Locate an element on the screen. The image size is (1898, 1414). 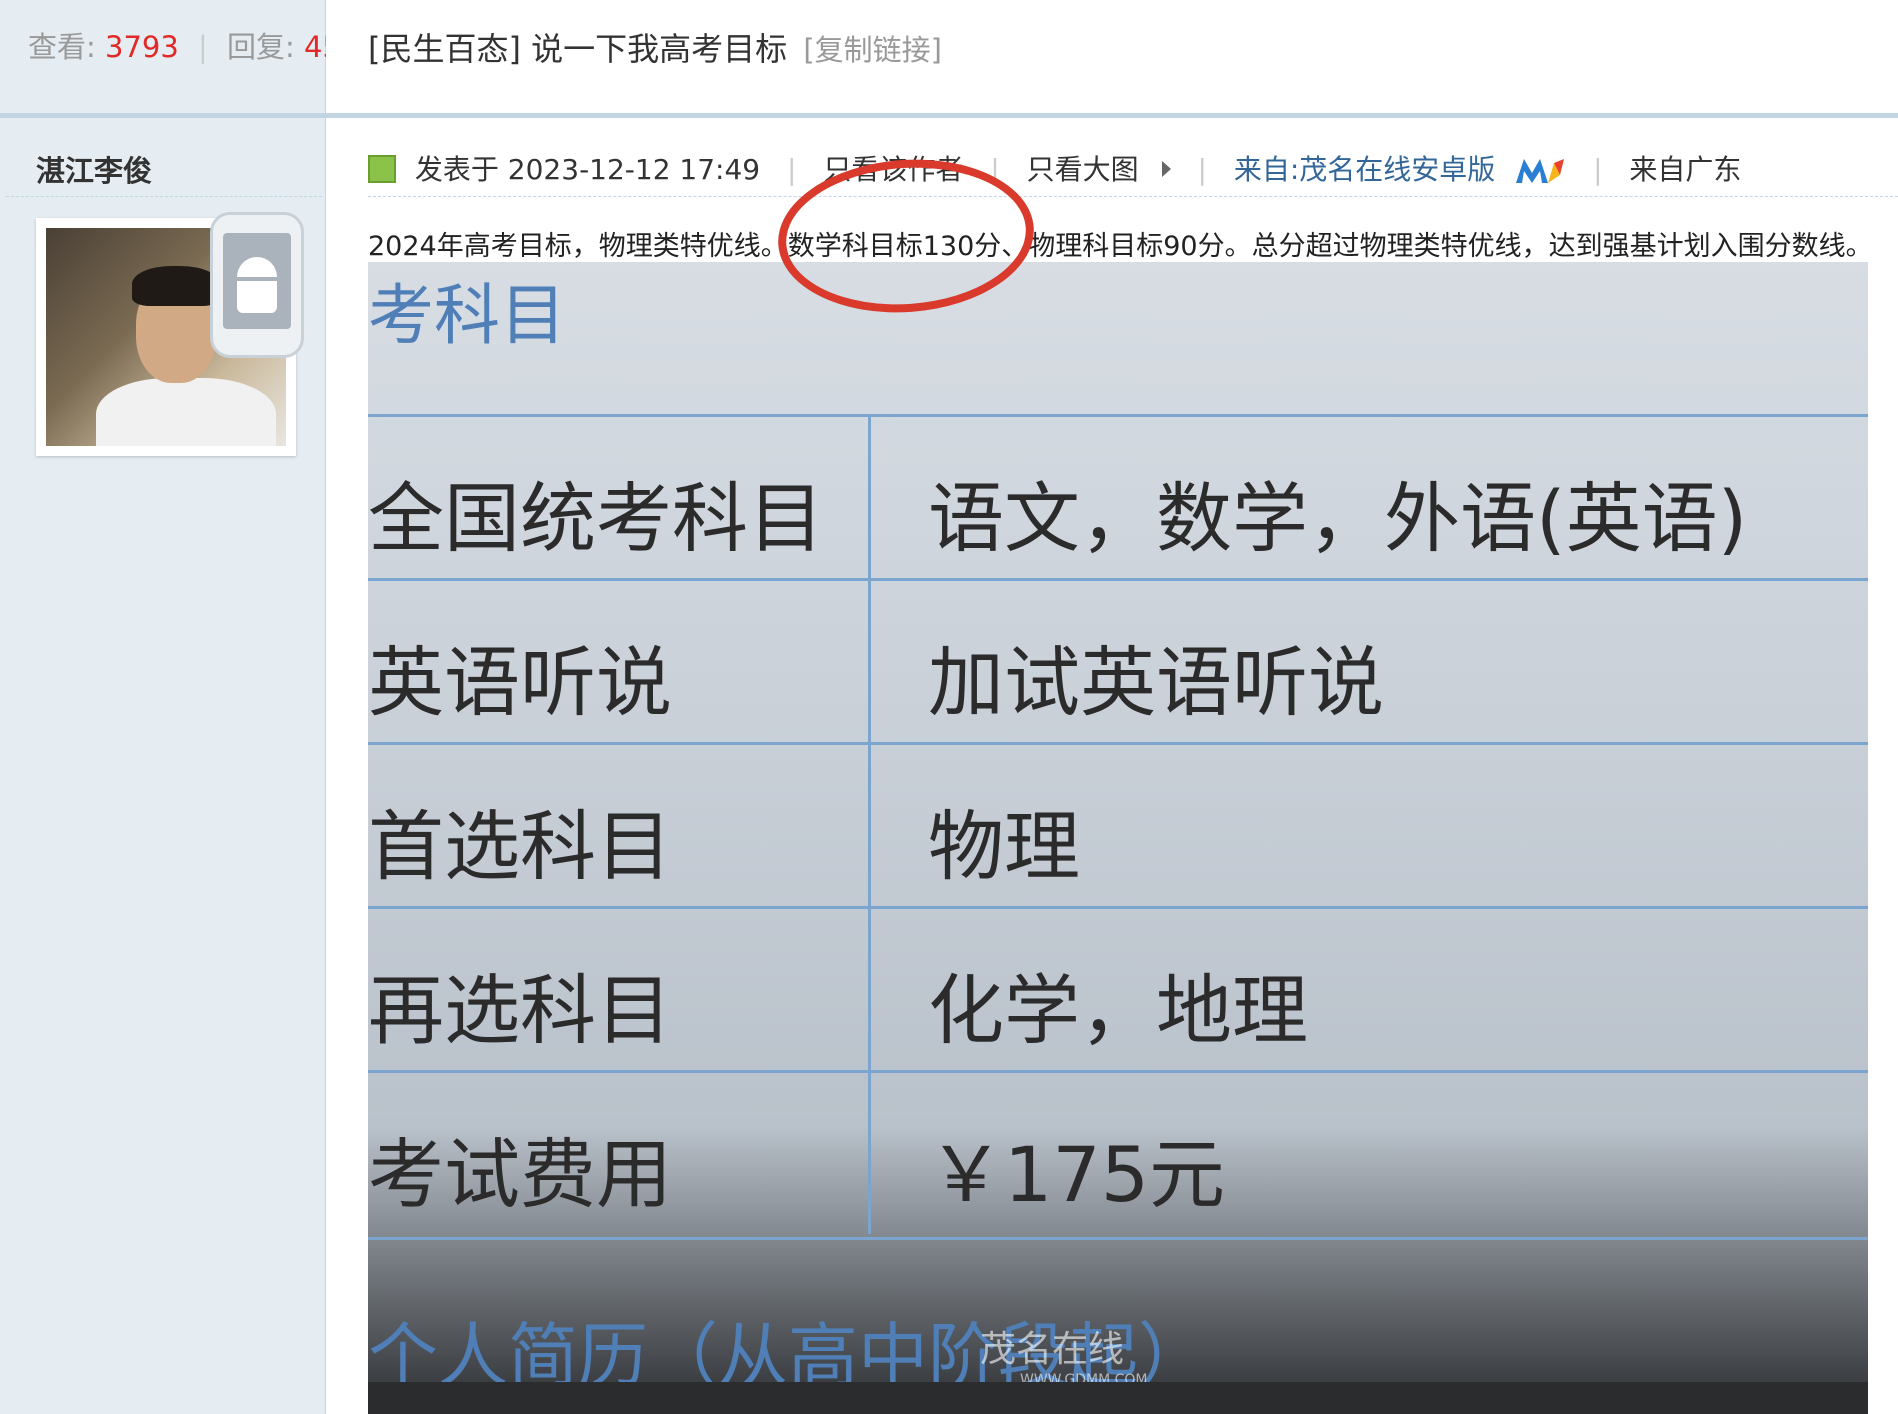
thread-title: [民生百态] 说一下我高考目标 [复制链接] is located at coordinates (655, 47).